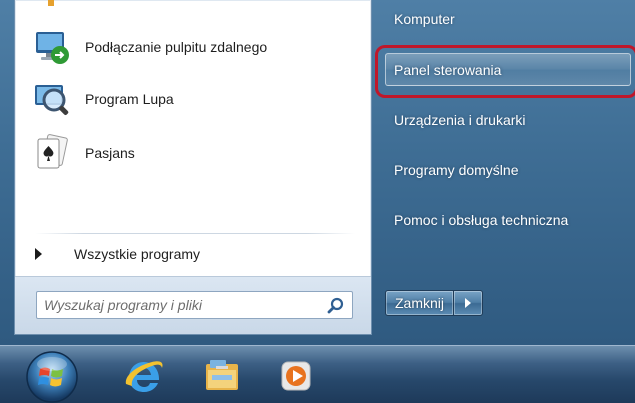 This screenshot has height=403, width=635. Describe the element at coordinates (51, 3) in the screenshot. I see `partial-program-icon` at that location.